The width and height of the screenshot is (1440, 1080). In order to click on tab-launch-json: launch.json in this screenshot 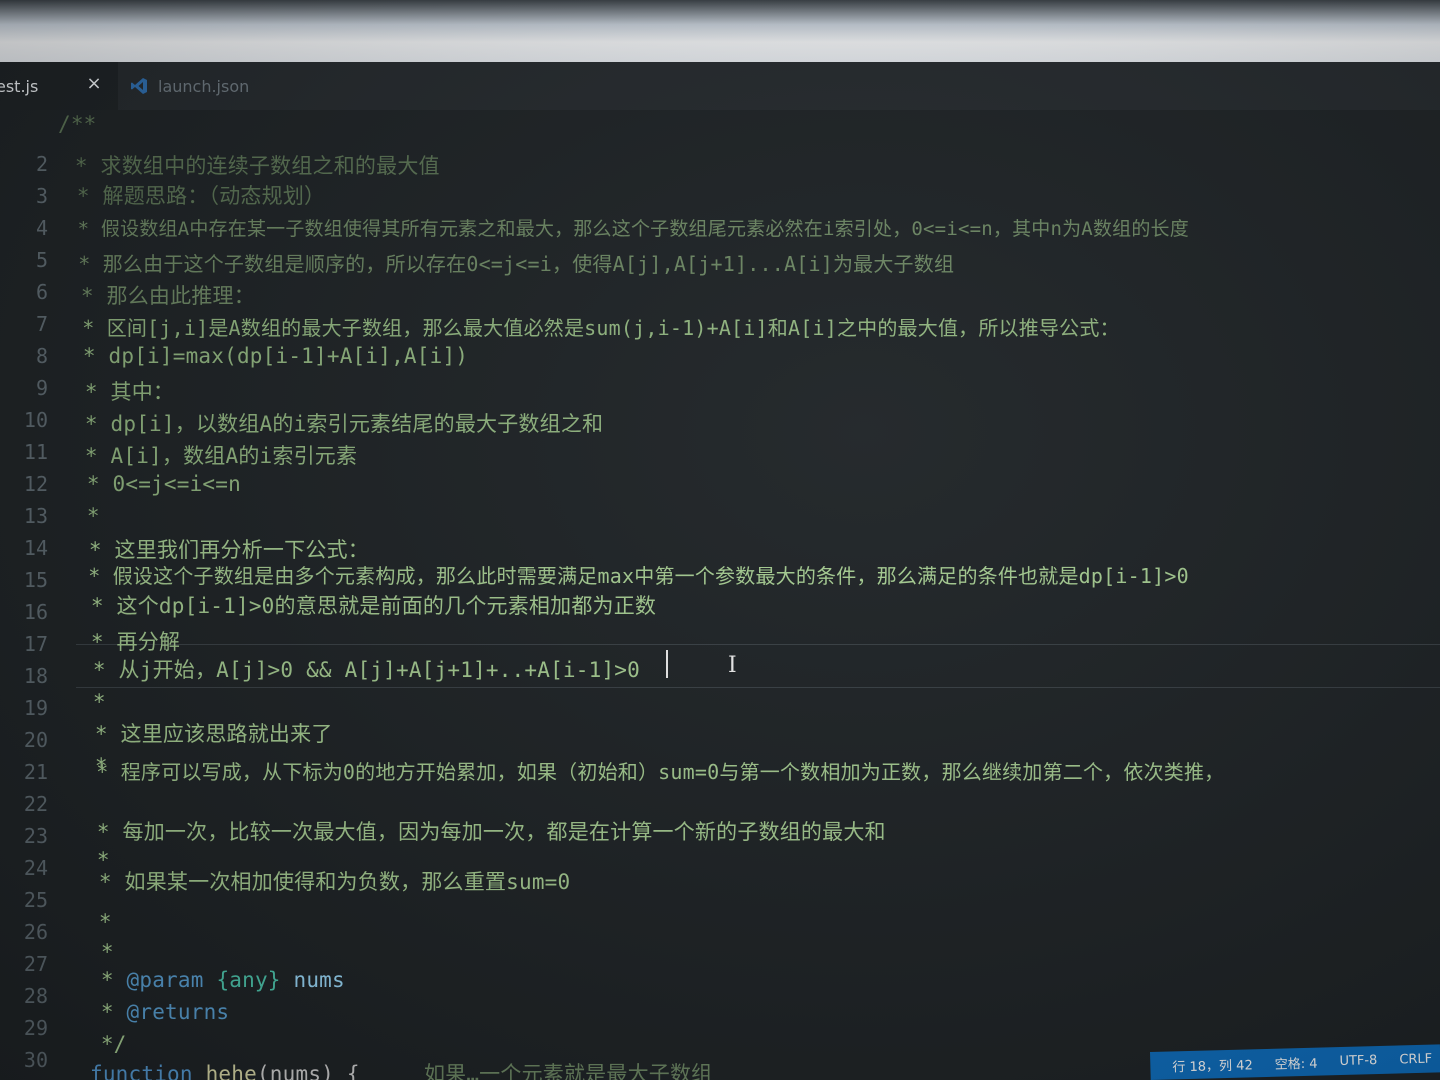, I will do `click(210, 86)`.